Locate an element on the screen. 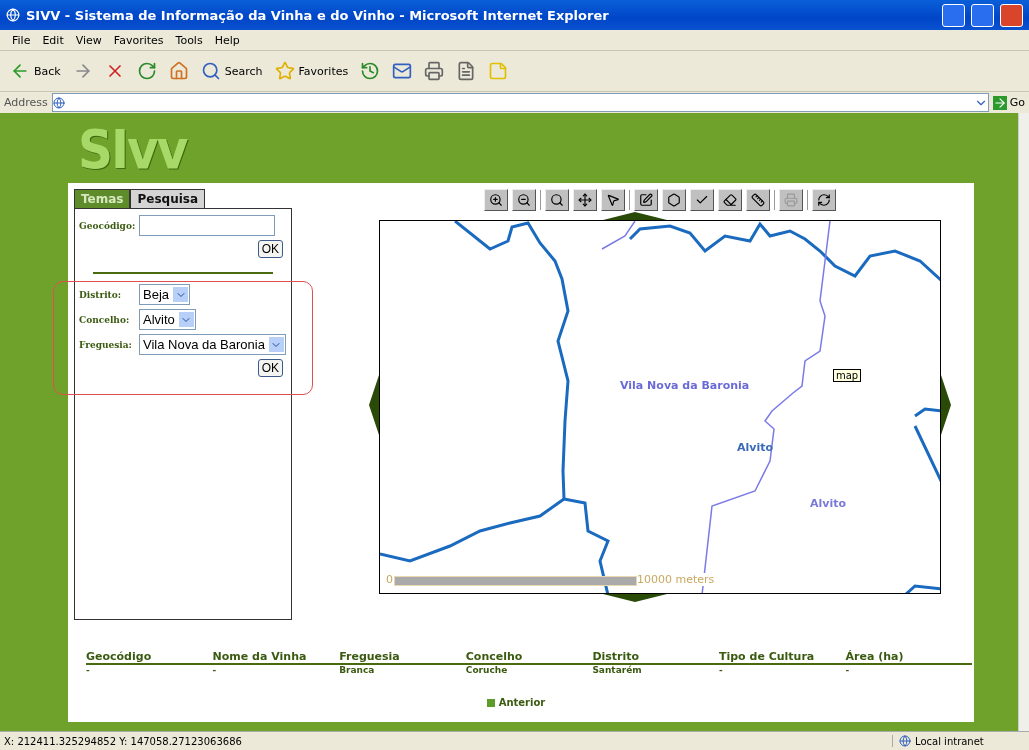 This screenshot has height=750, width=1029. search-button: Search is located at coordinates (231, 71).